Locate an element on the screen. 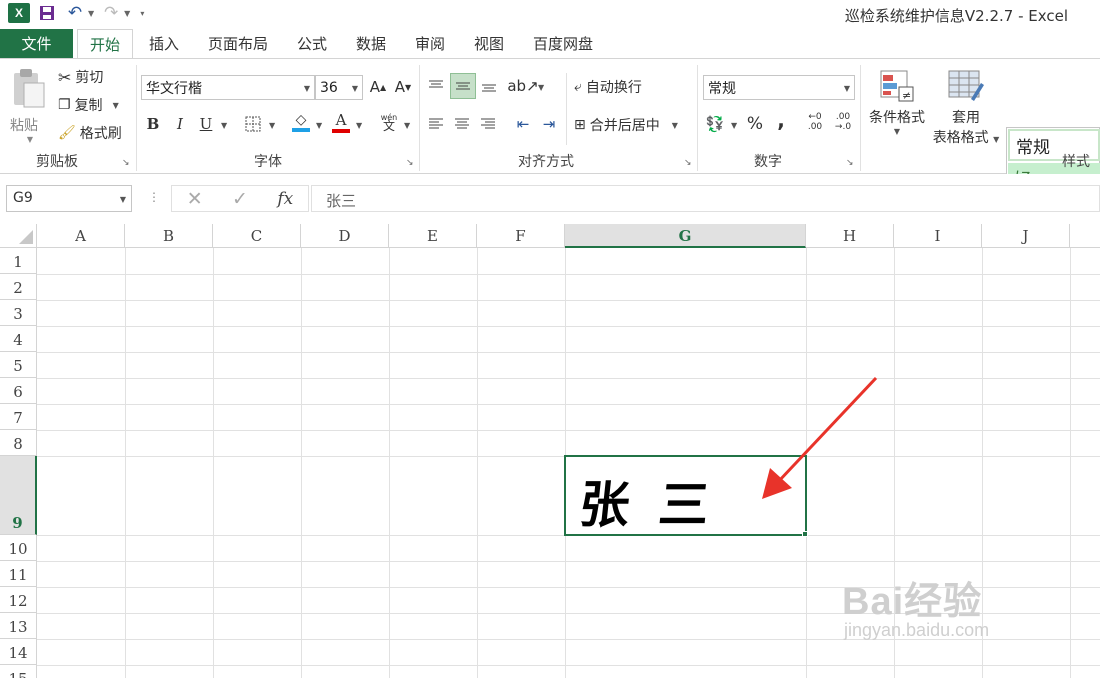 This screenshot has height=678, width=1100. row-header-15: 15 is located at coordinates (18, 671).